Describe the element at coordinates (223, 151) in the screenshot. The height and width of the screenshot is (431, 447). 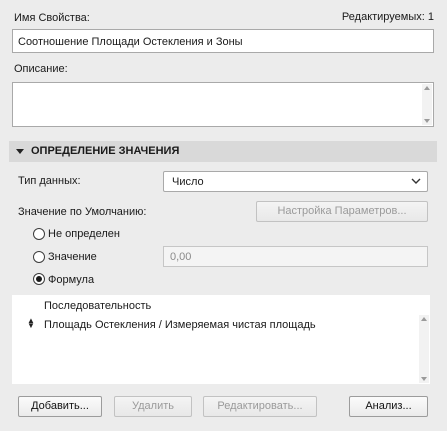
I see `value-definition-section: ОПРЕДЕЛЕНИЕ ЗНАЧЕНИЯ` at that location.